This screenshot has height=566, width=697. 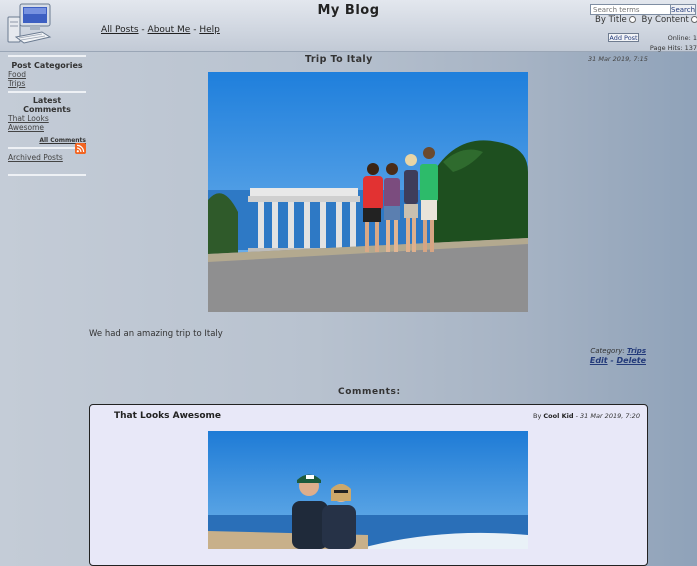 I want to click on nav-all-posts: All Posts, so click(x=120, y=30).